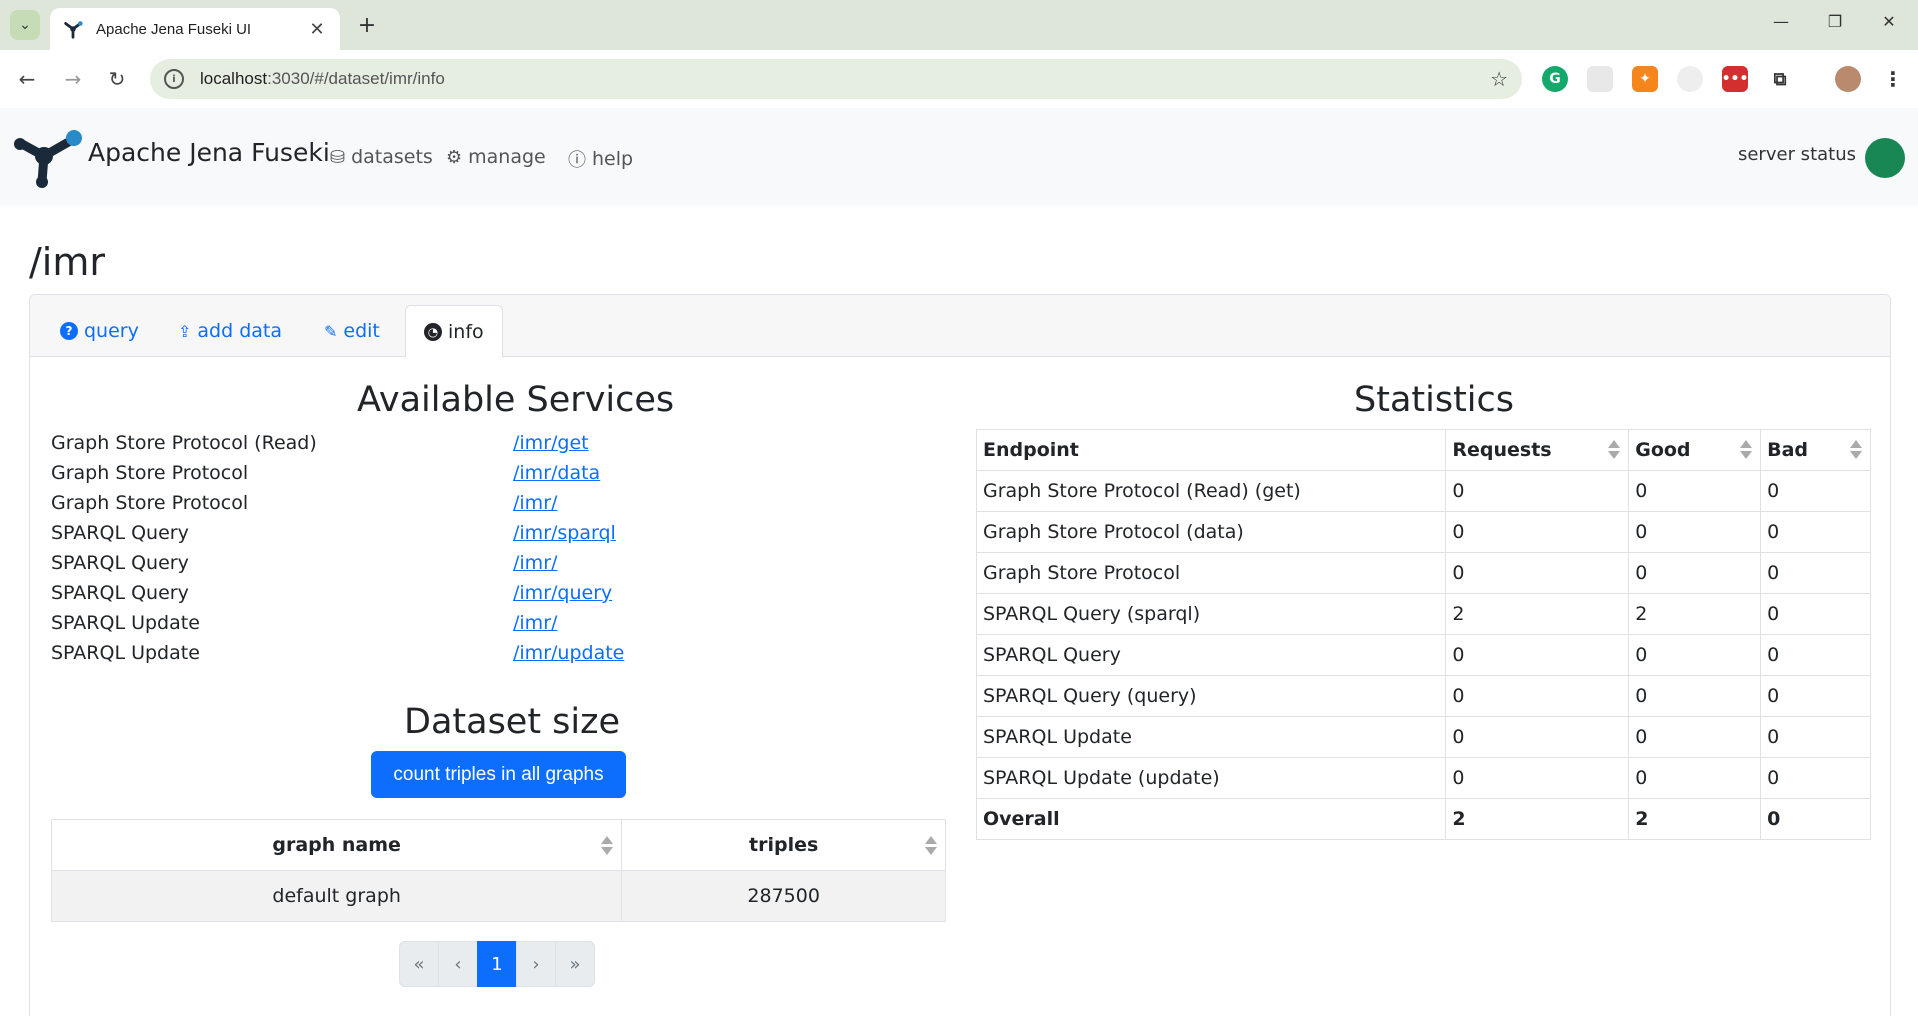 This screenshot has height=1016, width=1918. I want to click on fuseki-favicon-icon, so click(73, 30).